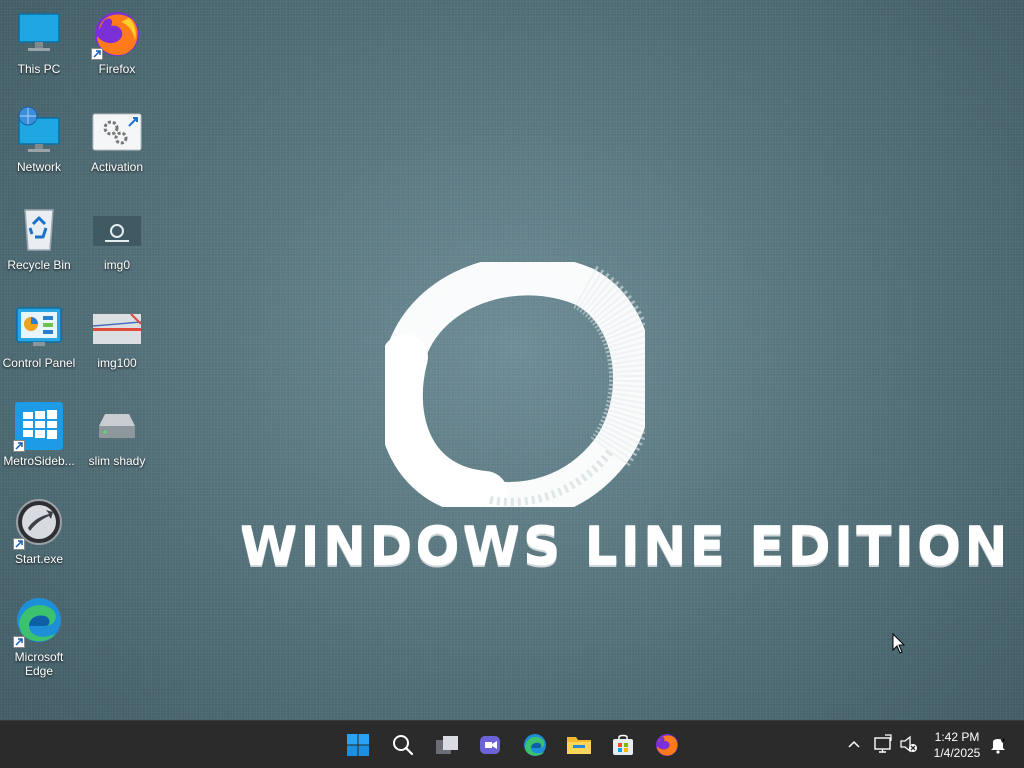  What do you see at coordinates (625, 546) in the screenshot?
I see `wallpaper-title: WINDOWS LINE EDITION` at bounding box center [625, 546].